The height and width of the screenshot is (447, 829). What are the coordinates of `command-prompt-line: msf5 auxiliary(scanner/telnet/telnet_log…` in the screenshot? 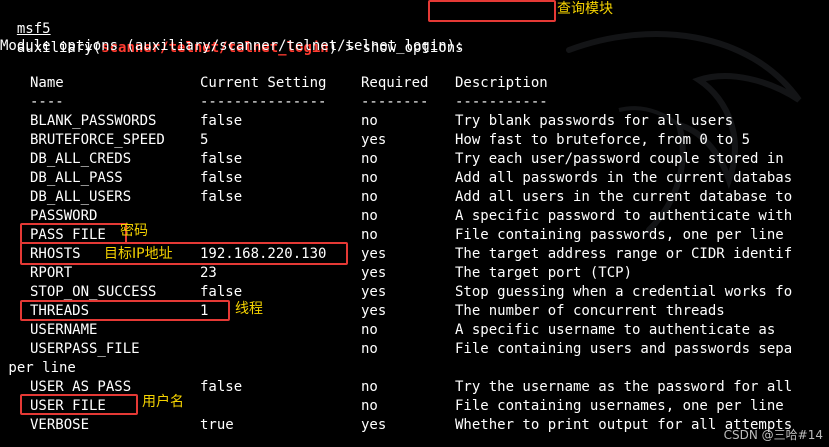 It's located at (232, 28).